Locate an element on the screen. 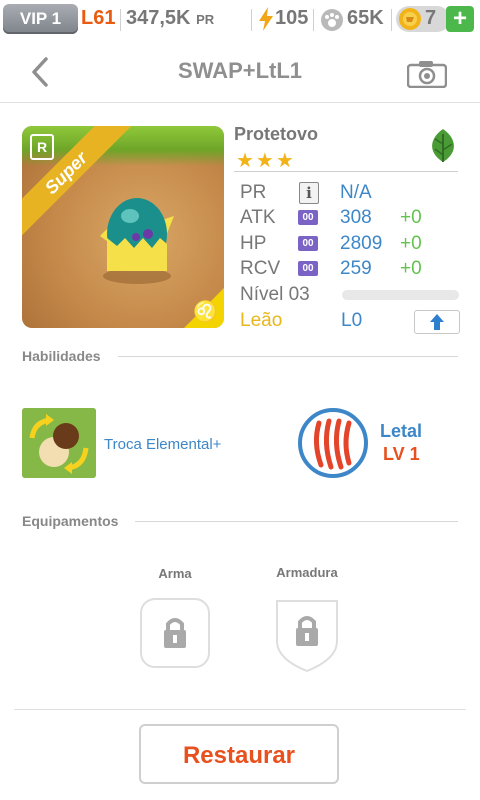 This screenshot has width=480, height=800. equipment-heading: Equipamentos is located at coordinates (73, 521).